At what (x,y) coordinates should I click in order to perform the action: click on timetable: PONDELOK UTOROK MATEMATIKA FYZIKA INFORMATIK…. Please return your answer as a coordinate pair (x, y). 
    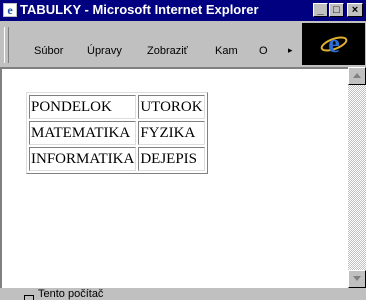
    Looking at the image, I should click on (117, 133).